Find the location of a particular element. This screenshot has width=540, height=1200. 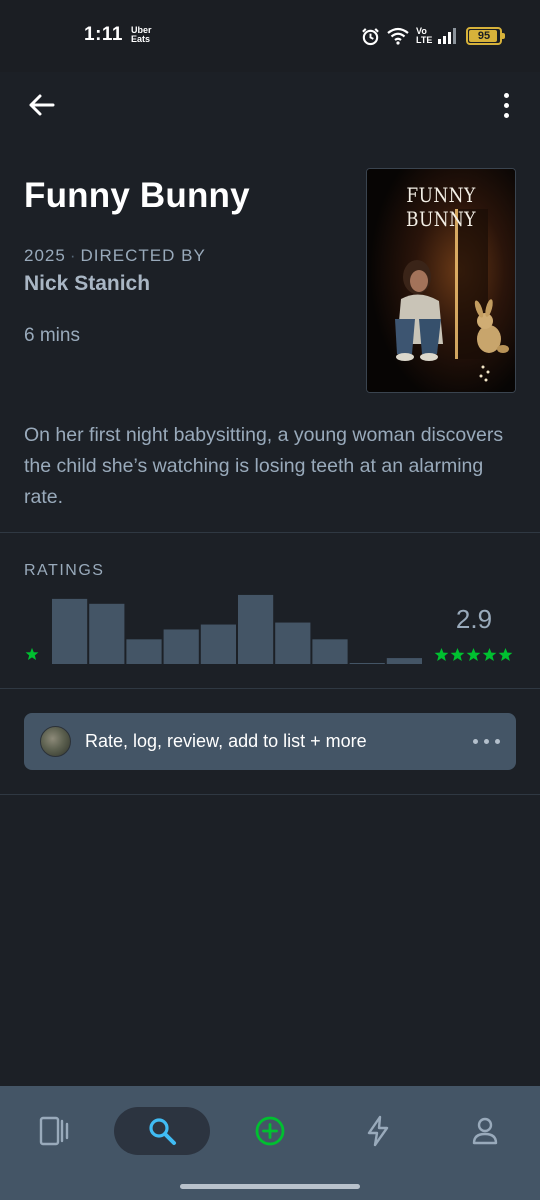

bottom-navigation is located at coordinates (270, 1143).